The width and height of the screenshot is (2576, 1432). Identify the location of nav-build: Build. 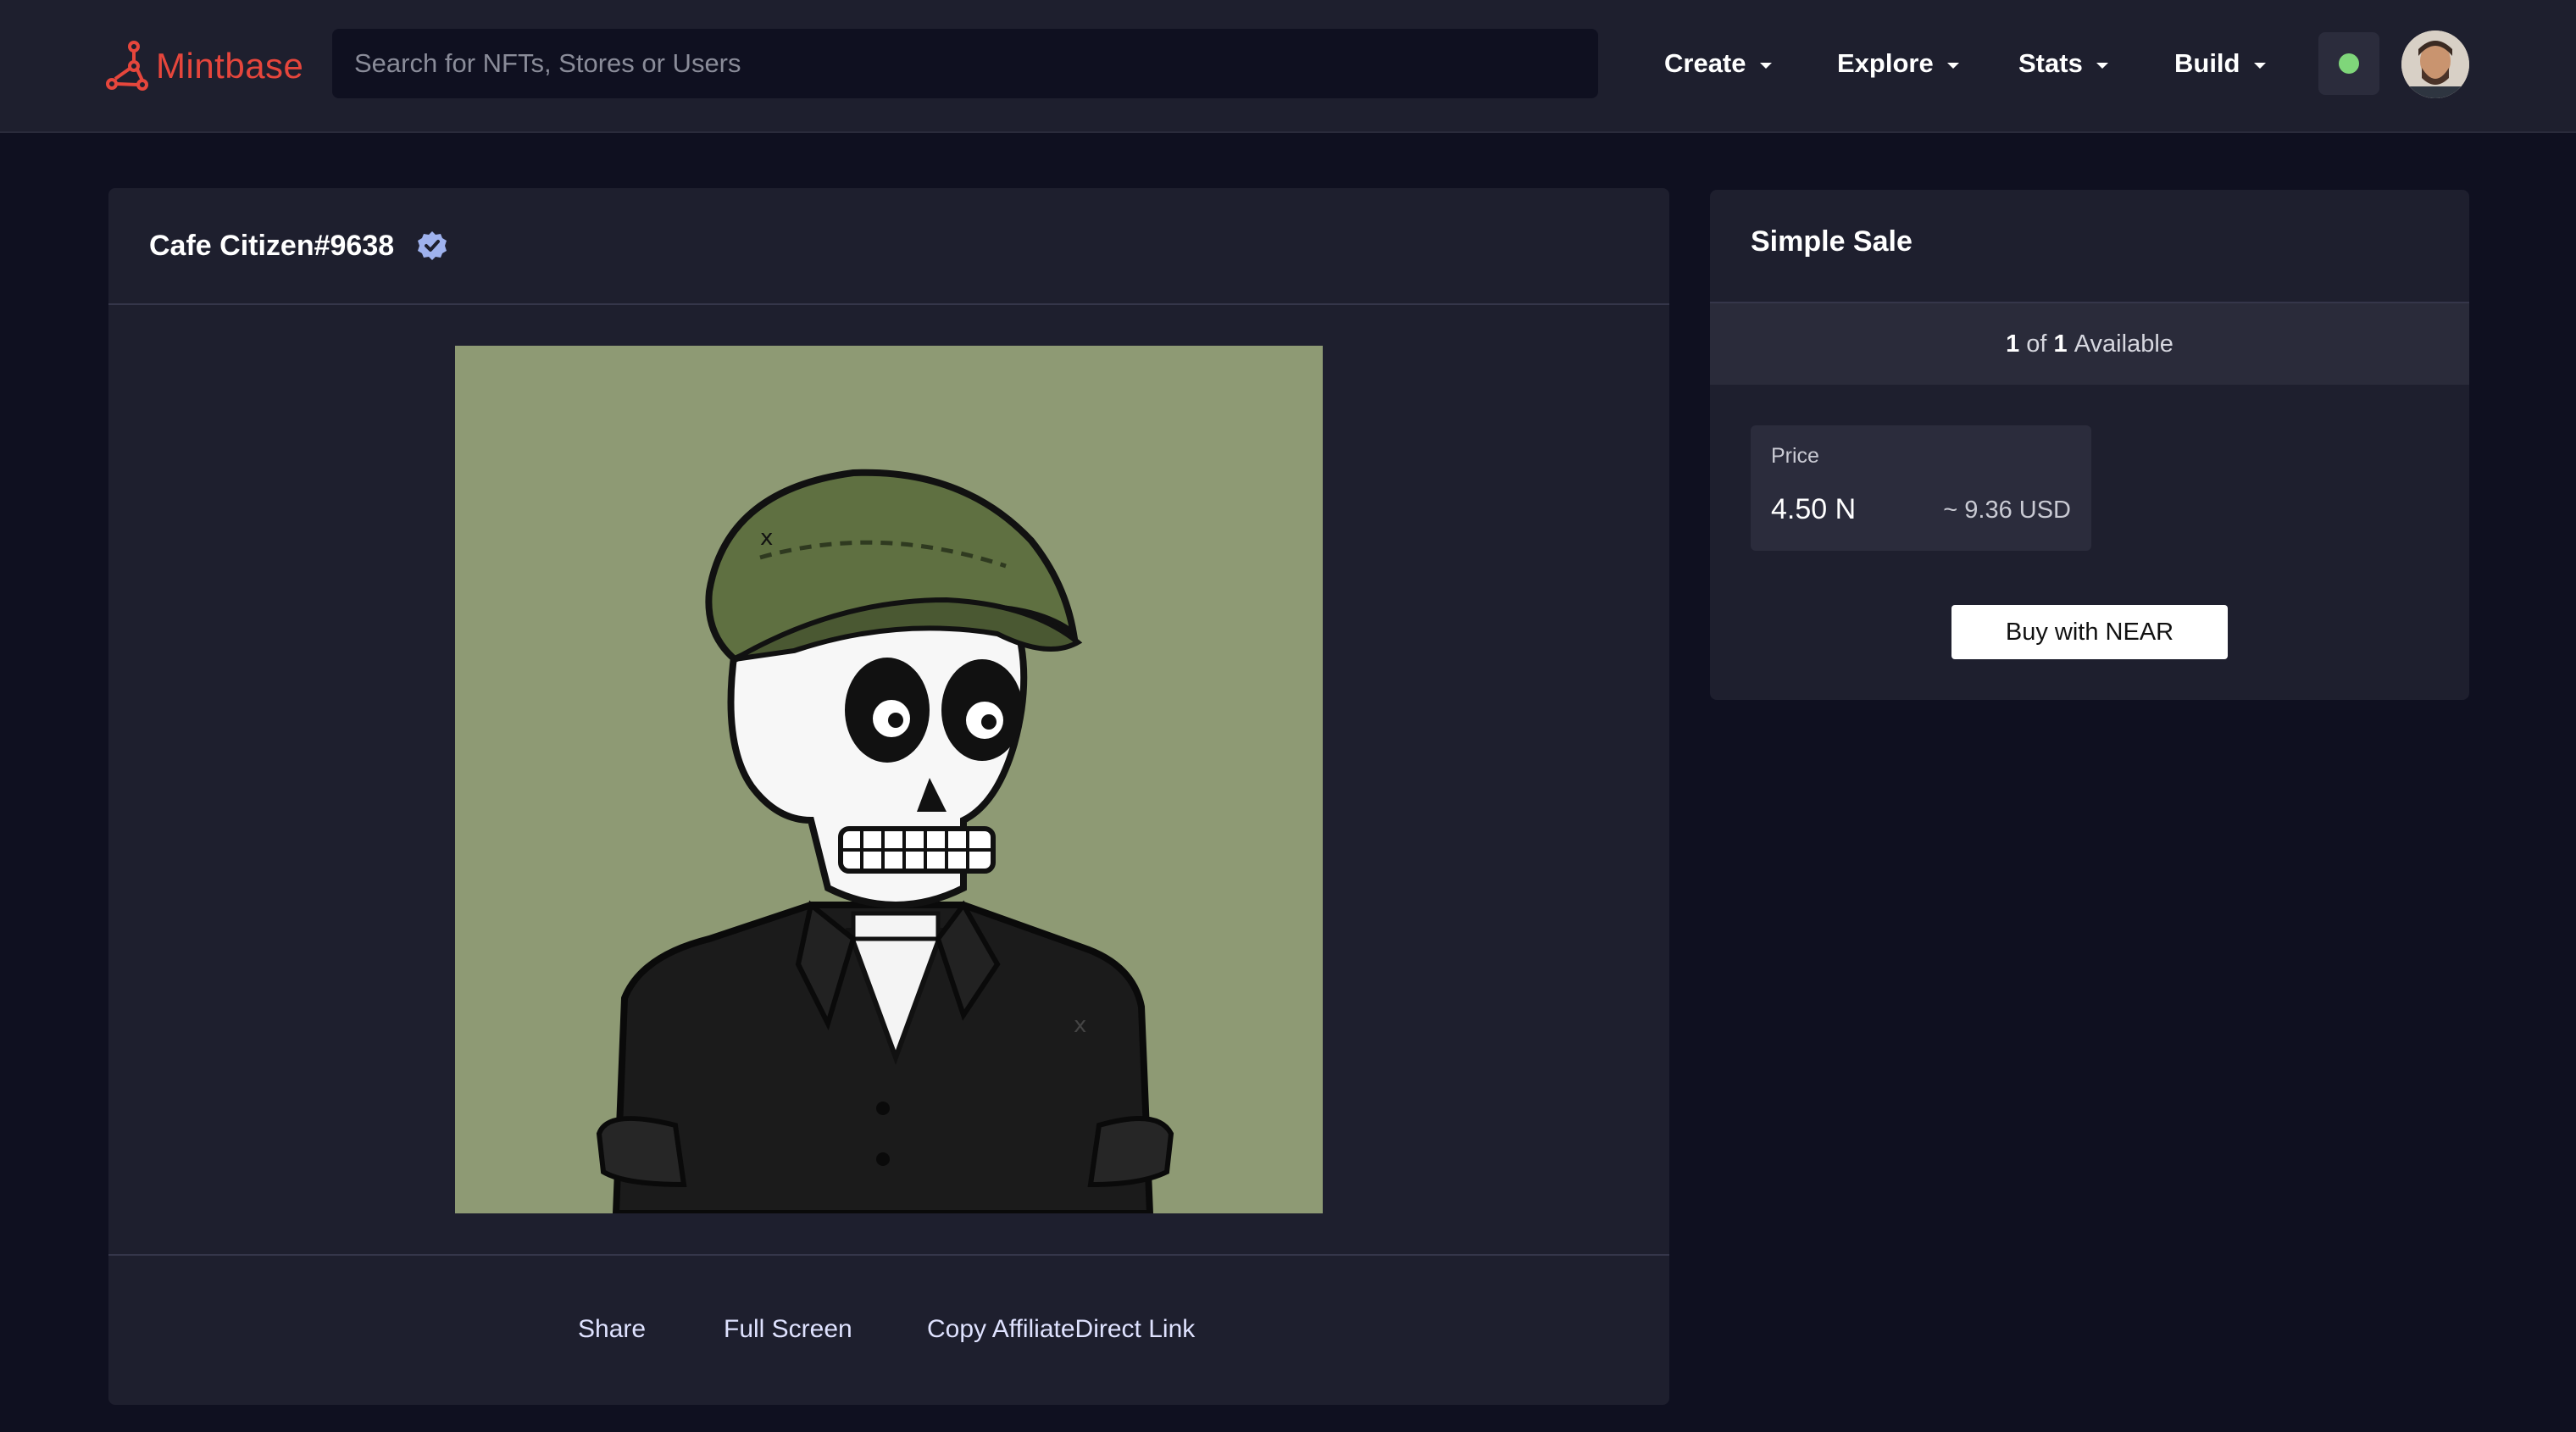
(2220, 63).